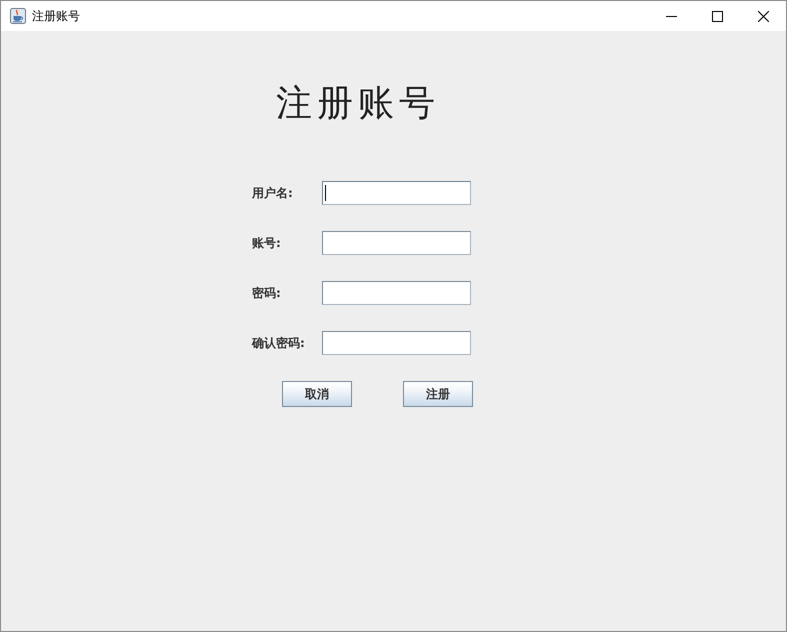  I want to click on field-label: 确认密码:, so click(278, 343).